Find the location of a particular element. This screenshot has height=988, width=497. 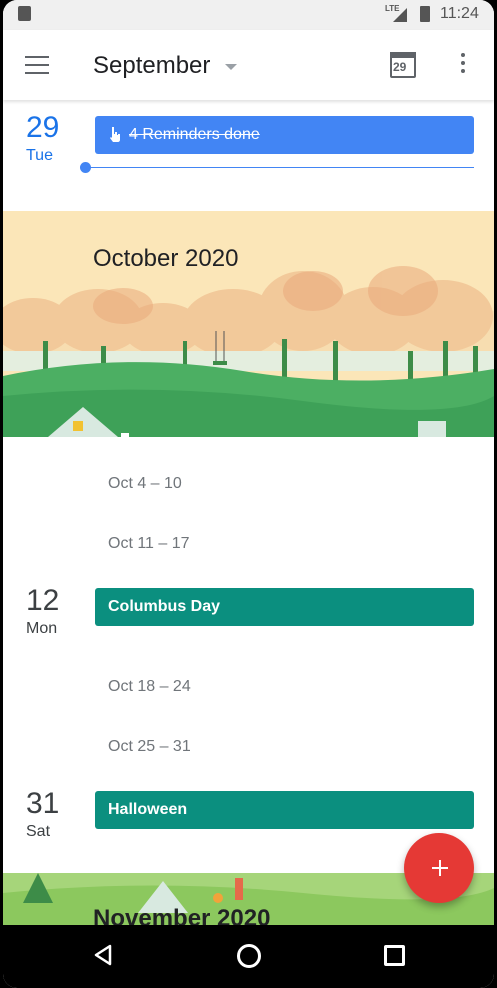

hamburger-menu-icon is located at coordinates (37, 65).